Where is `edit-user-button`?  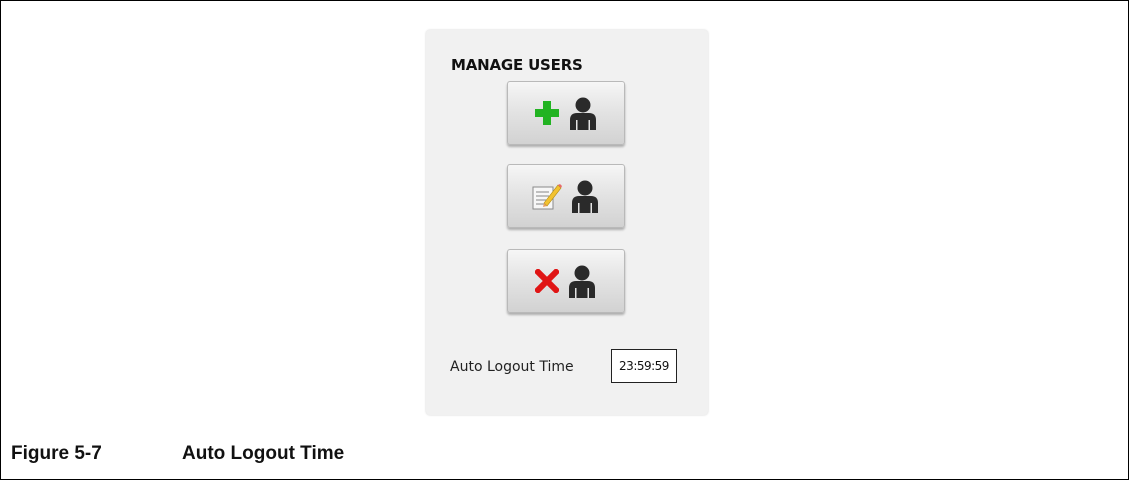 edit-user-button is located at coordinates (566, 196).